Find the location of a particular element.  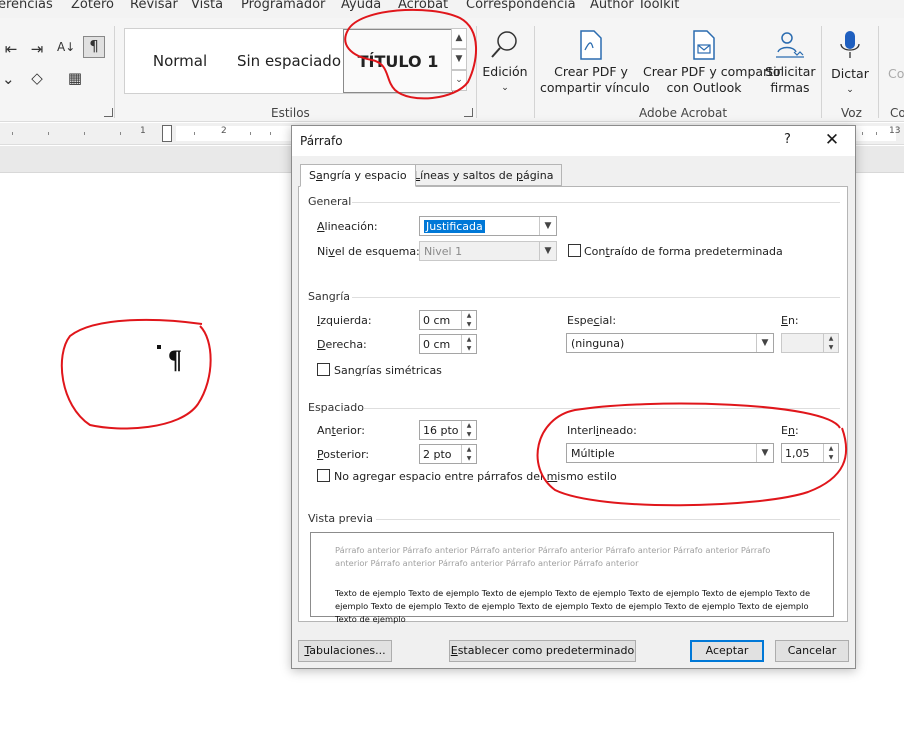

solicitar-firmas-button: Solicitar firmas is located at coordinates (790, 63).